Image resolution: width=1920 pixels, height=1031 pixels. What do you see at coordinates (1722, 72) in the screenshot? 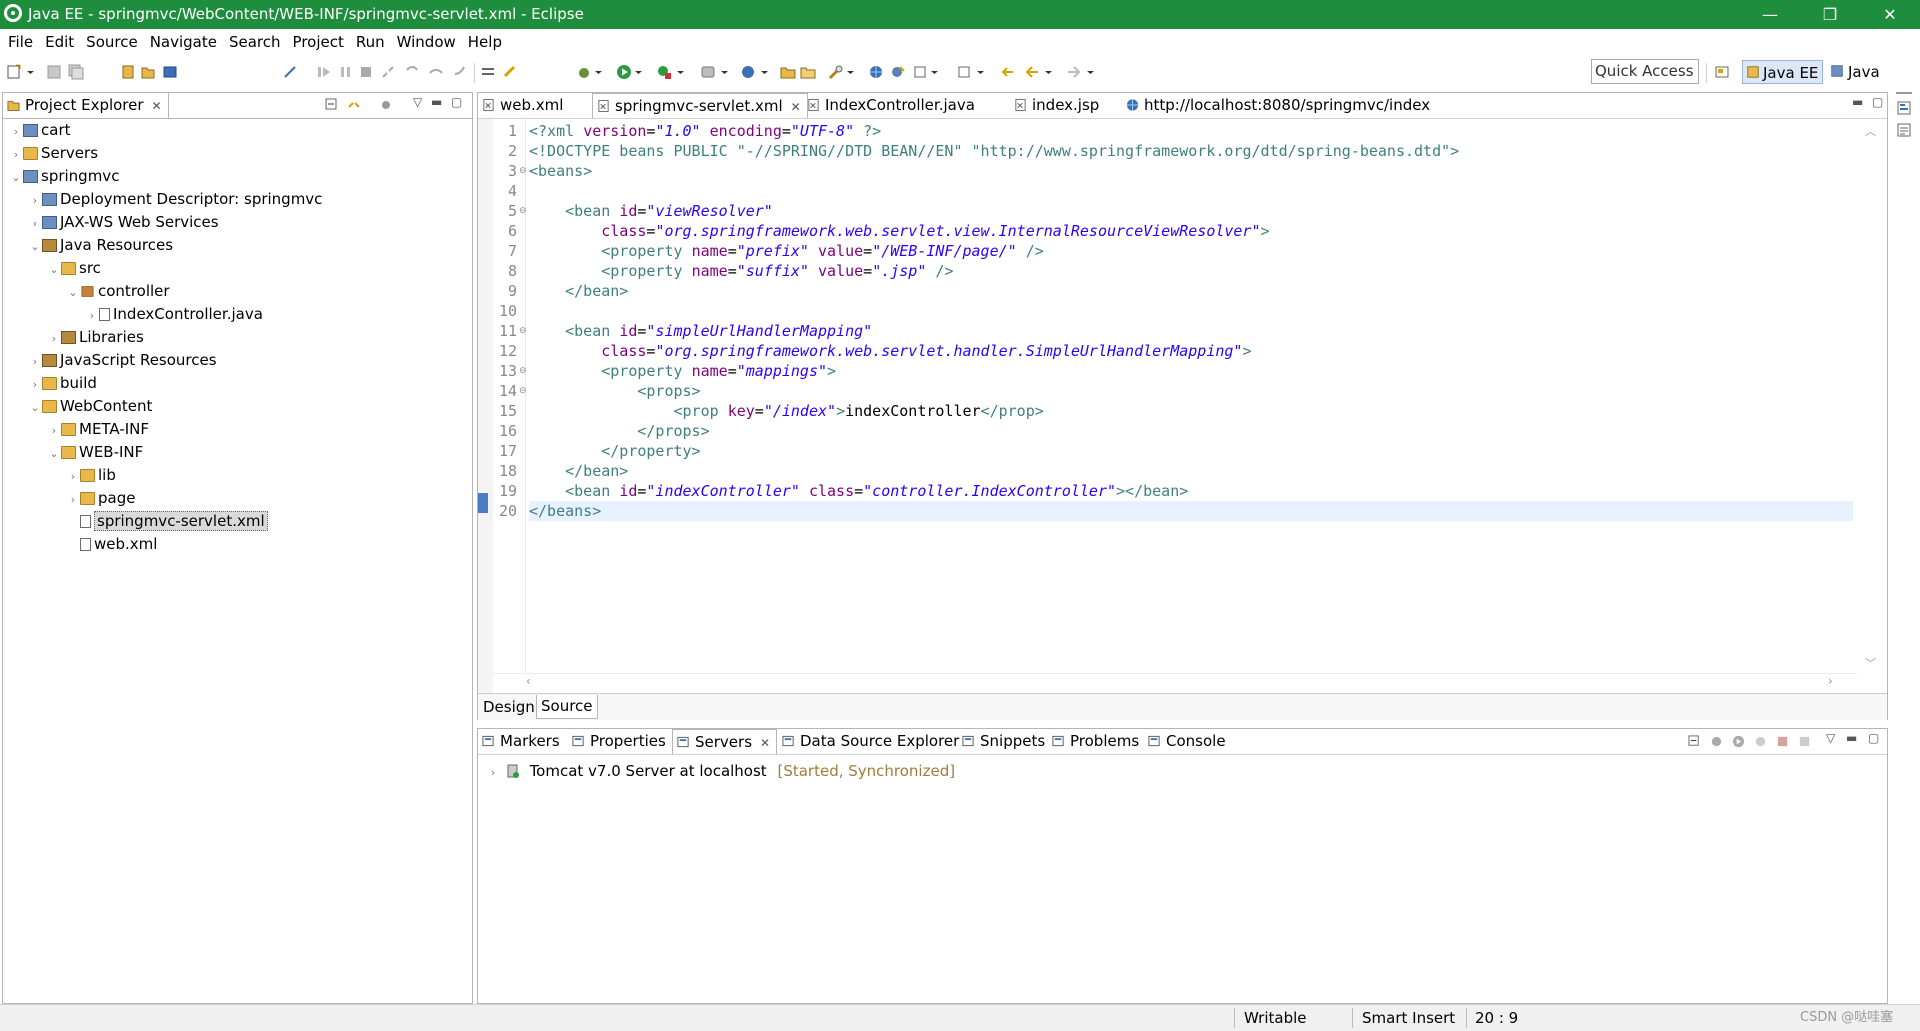
I see `open-perspective-icon` at bounding box center [1722, 72].